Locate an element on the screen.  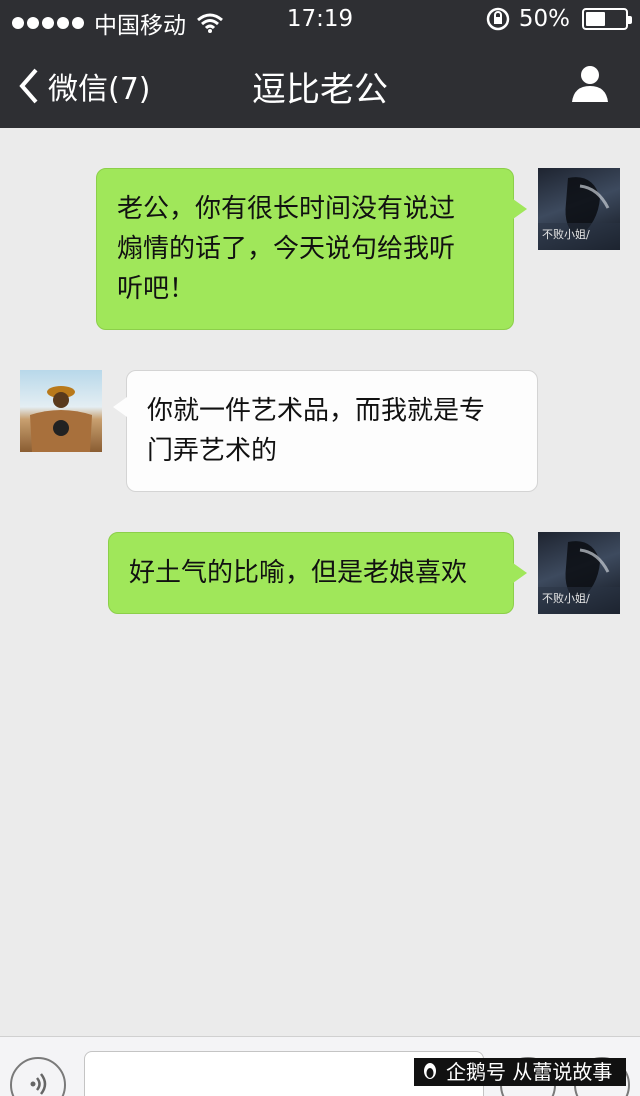
message-bubble: 老公，你有很长时间没有说过 煽情的话了，今天说句给我听 听吧！ is located at coordinates (311, 249).